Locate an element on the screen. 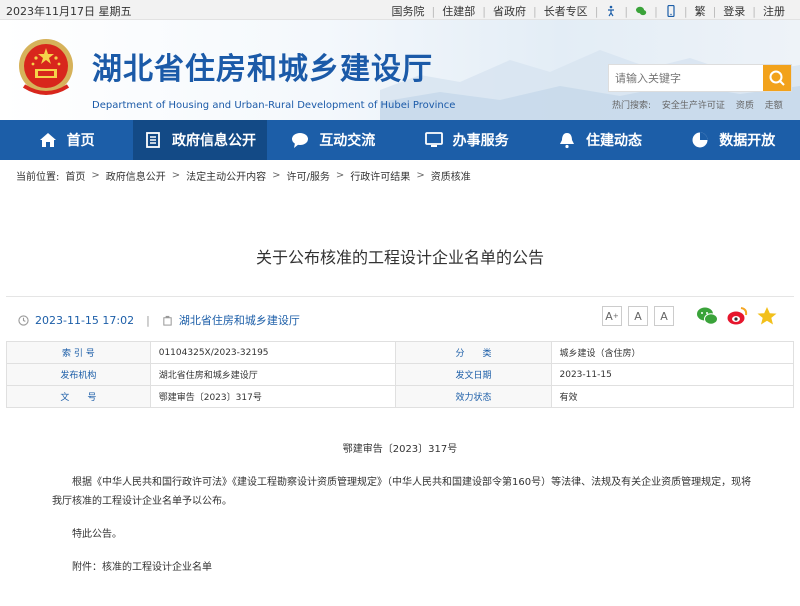  table-row: 文 号 鄂建审告〔2023〕317号 效力状态 有效 is located at coordinates (400, 396).